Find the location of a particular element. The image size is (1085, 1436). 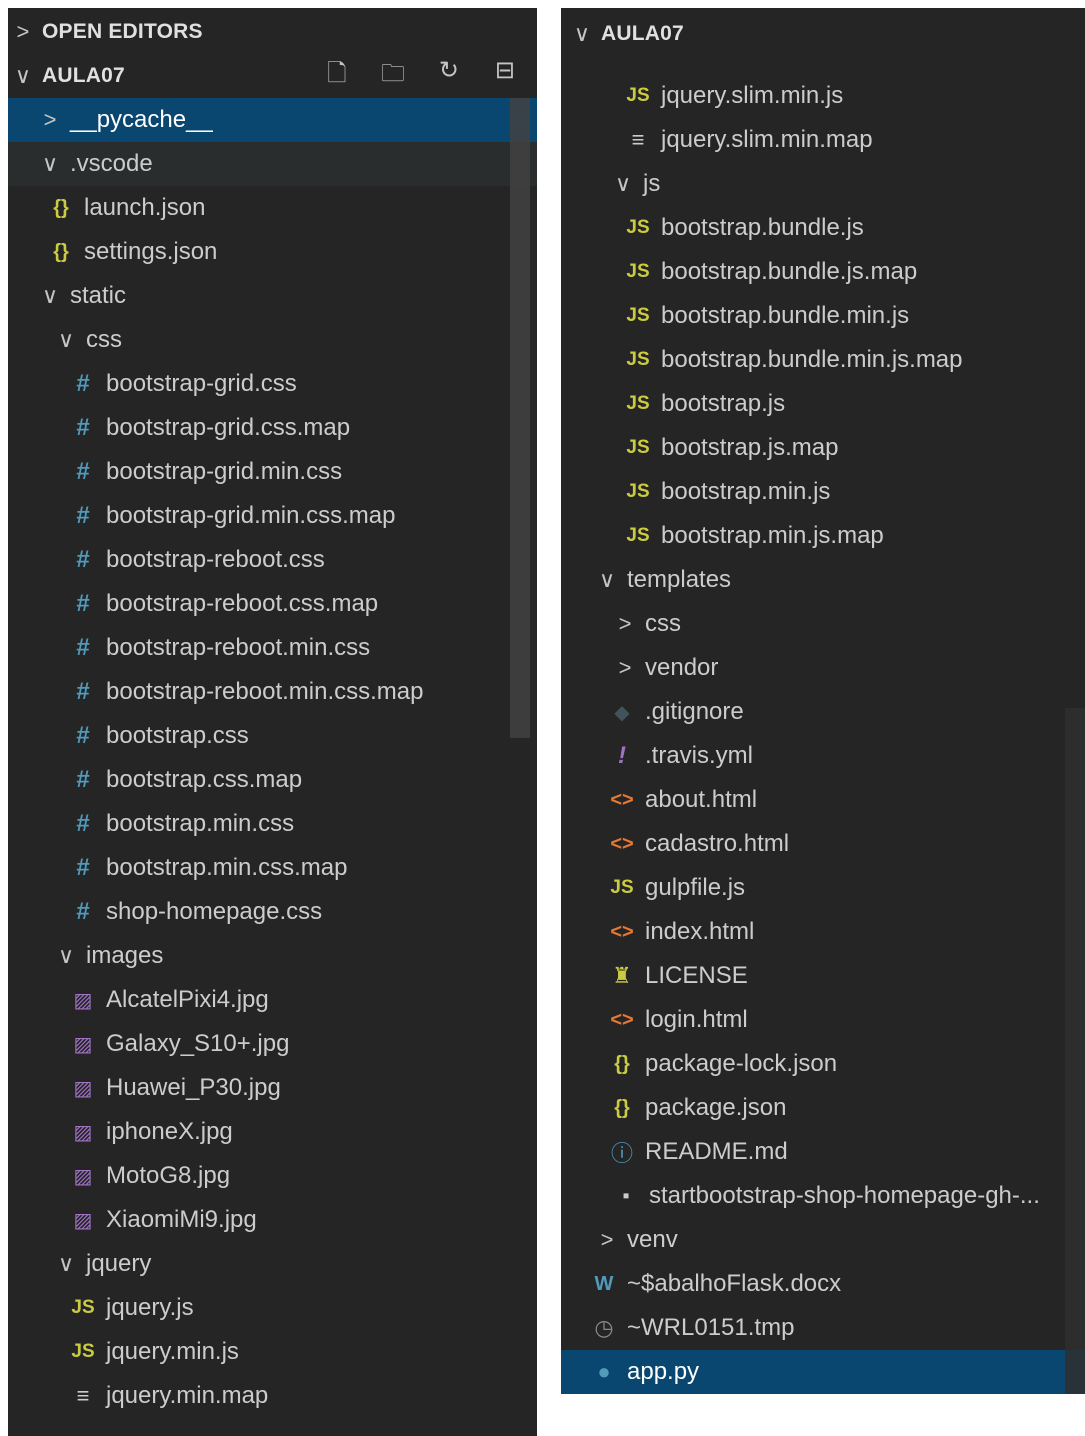

tree-item-label: iphoneX.jpg is located at coordinates (169, 1131).